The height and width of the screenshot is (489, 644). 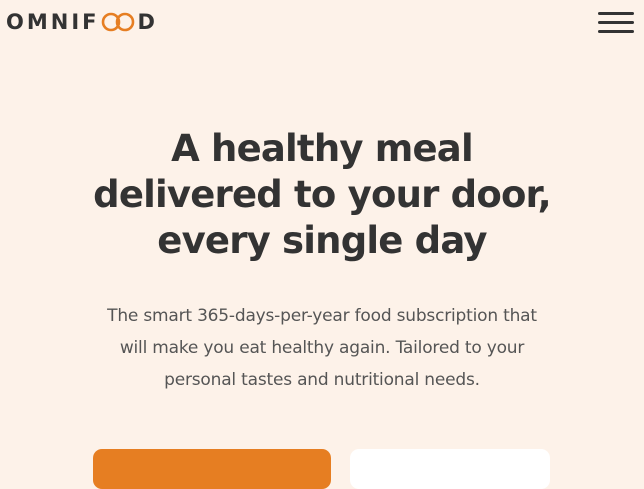 What do you see at coordinates (118, 22) in the screenshot?
I see `infinity-logo-icon` at bounding box center [118, 22].